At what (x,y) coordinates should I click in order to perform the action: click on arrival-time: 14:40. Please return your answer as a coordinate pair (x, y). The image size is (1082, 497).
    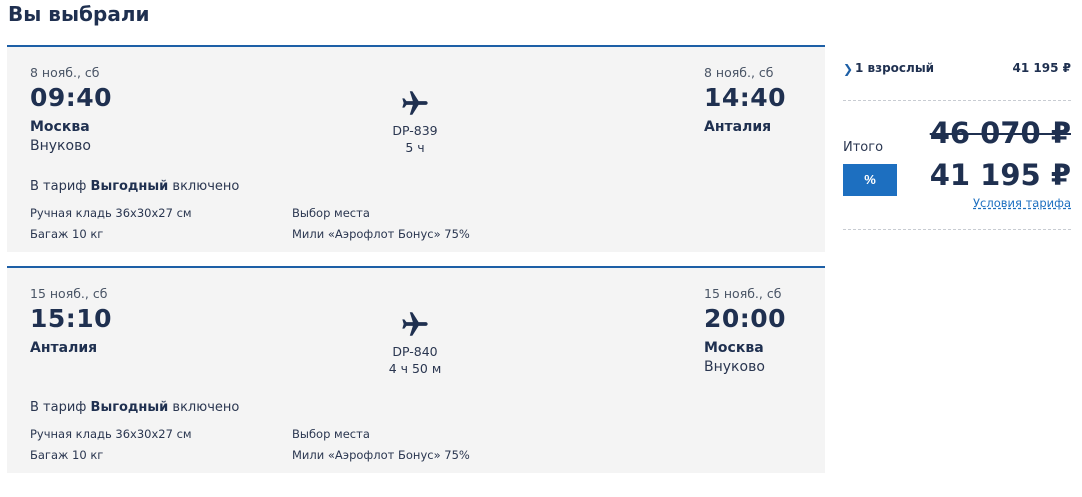
    Looking at the image, I should click on (745, 97).